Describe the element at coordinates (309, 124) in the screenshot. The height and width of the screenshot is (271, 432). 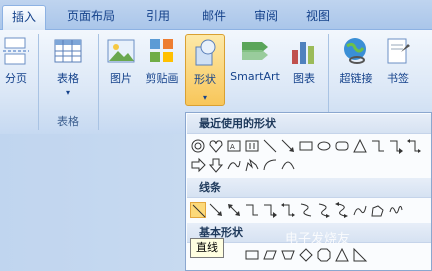
I see `recent-shapes-header: 最近使用的形状` at that location.